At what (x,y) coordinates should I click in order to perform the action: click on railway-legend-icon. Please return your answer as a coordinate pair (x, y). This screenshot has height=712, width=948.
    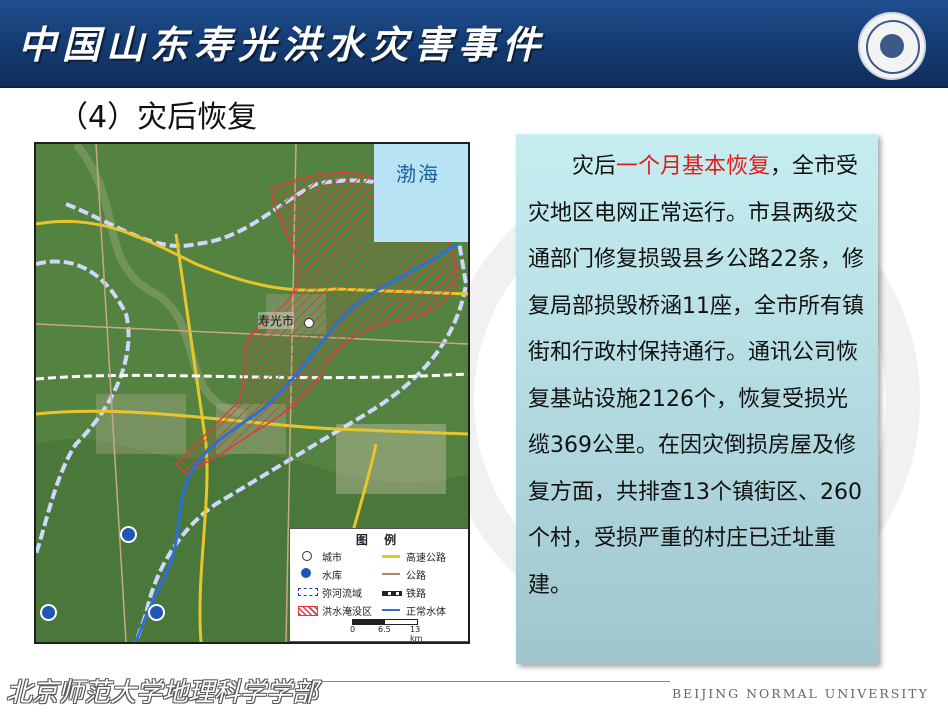
    Looking at the image, I should click on (392, 593).